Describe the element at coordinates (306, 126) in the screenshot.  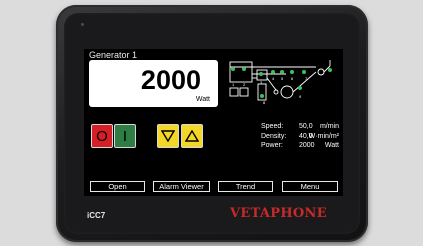
I see `speed-value: 50,0` at that location.